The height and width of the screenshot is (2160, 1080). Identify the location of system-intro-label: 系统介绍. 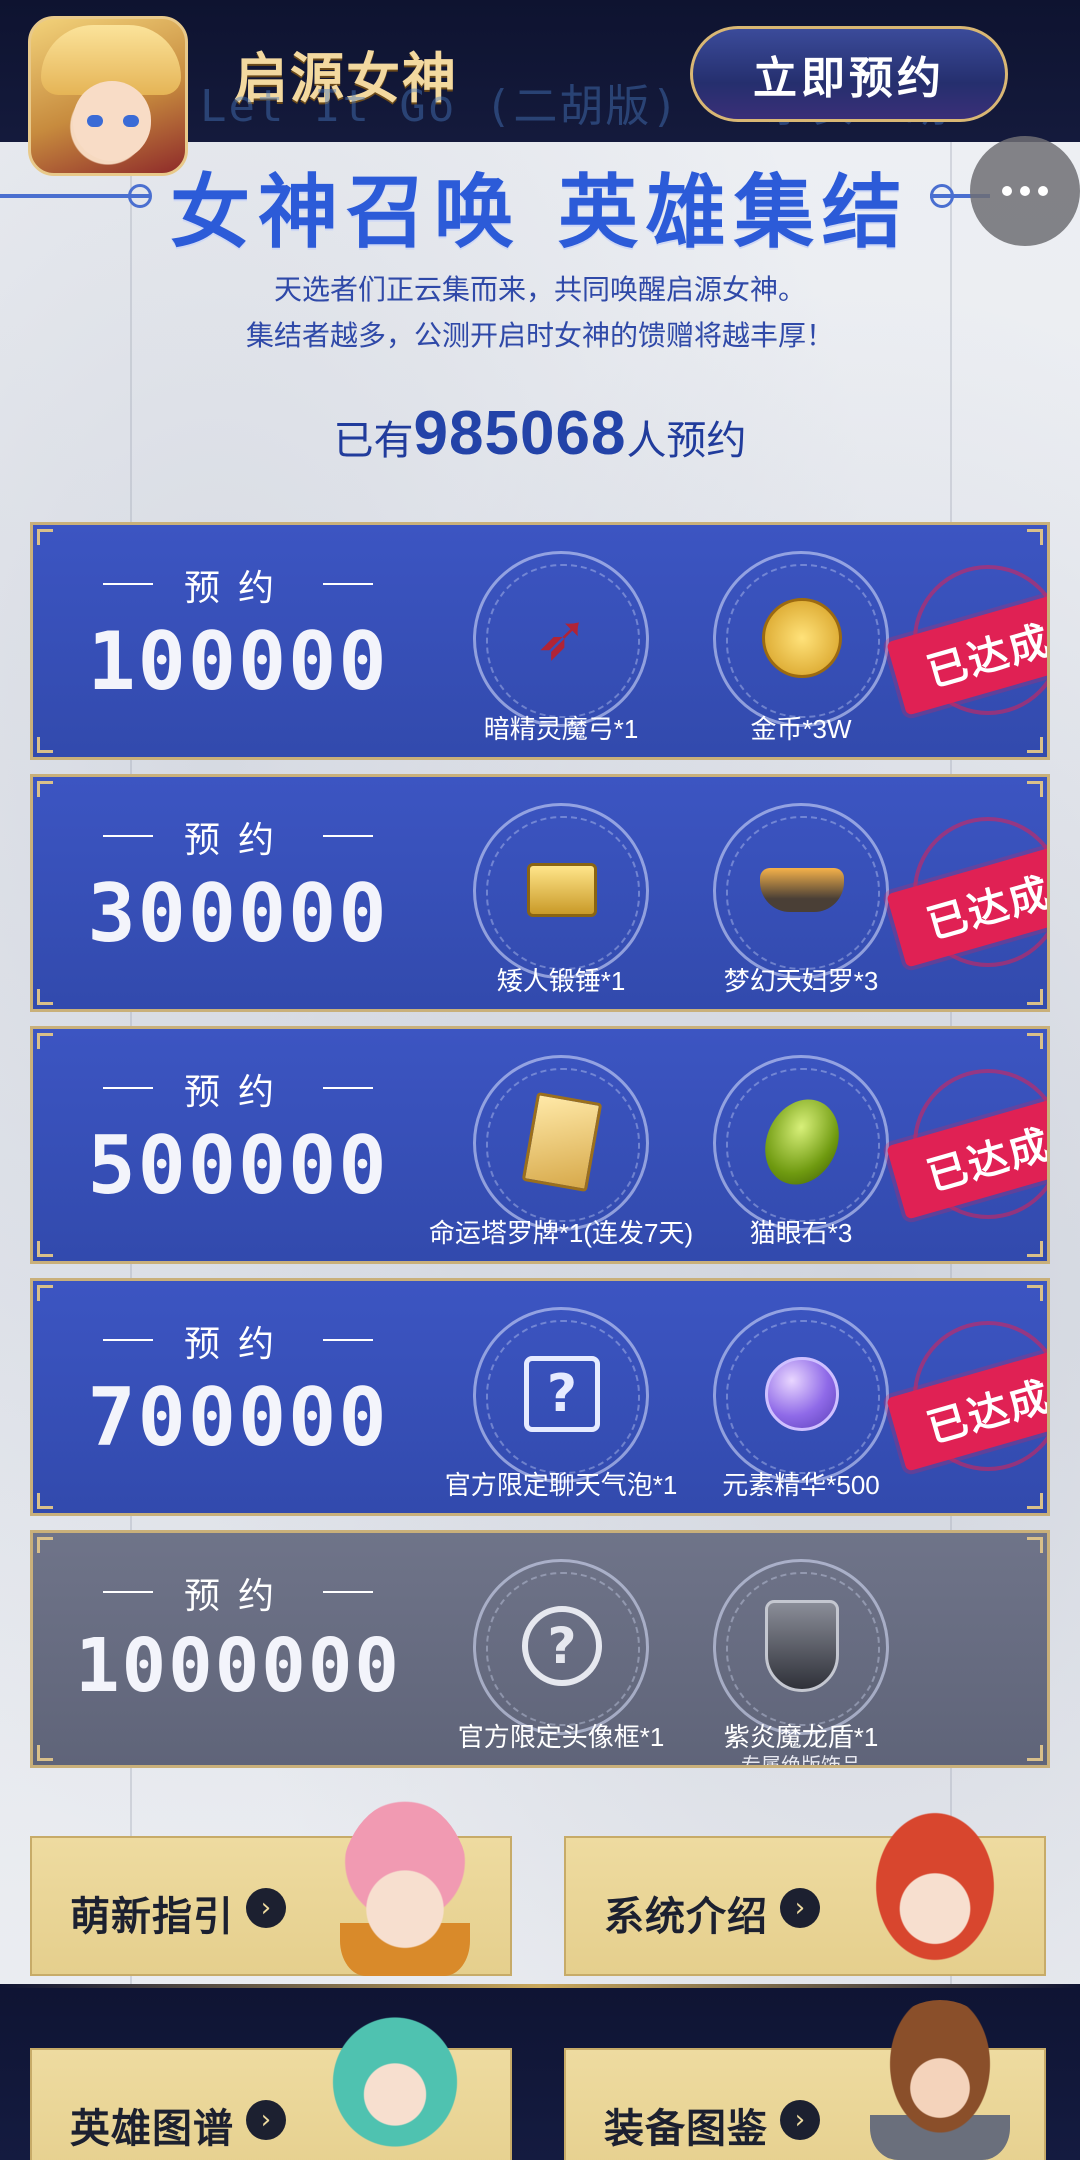
(686, 1917).